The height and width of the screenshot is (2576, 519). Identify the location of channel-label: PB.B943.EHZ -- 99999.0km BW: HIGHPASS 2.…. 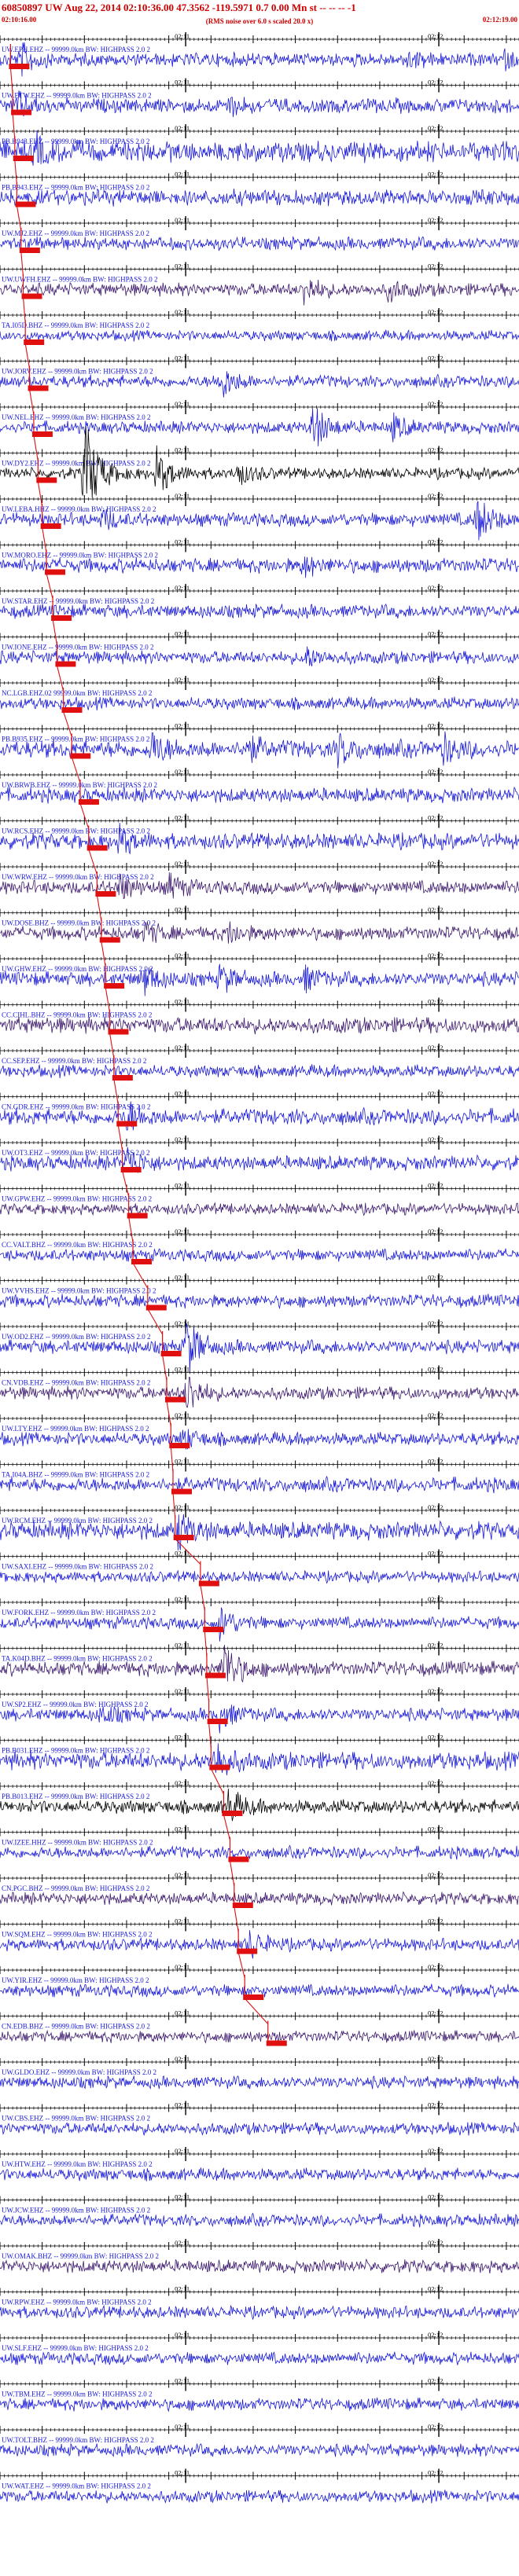
(76, 188).